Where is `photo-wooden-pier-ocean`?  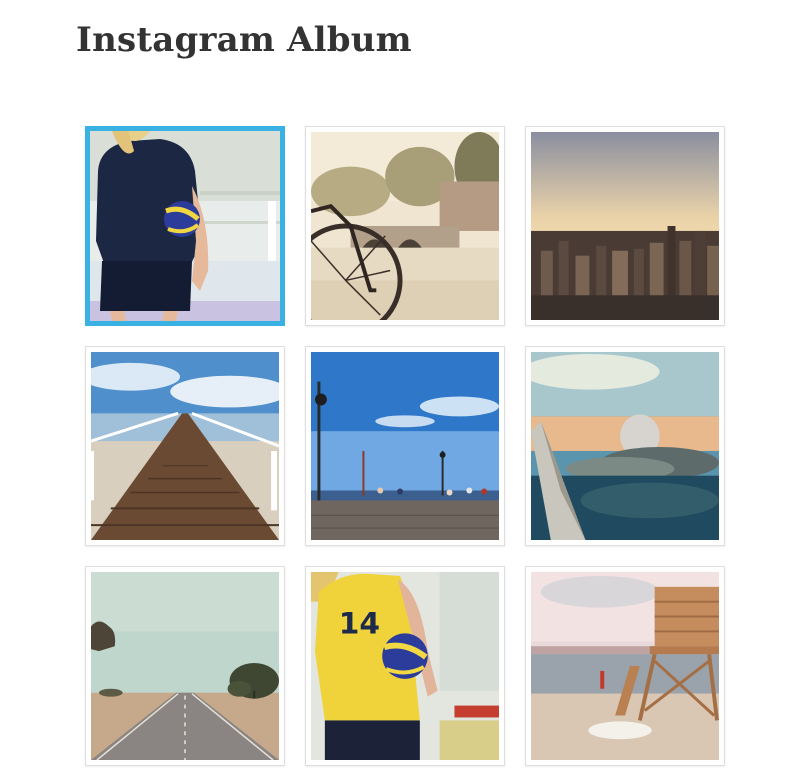
photo-wooden-pier-ocean is located at coordinates (185, 446).